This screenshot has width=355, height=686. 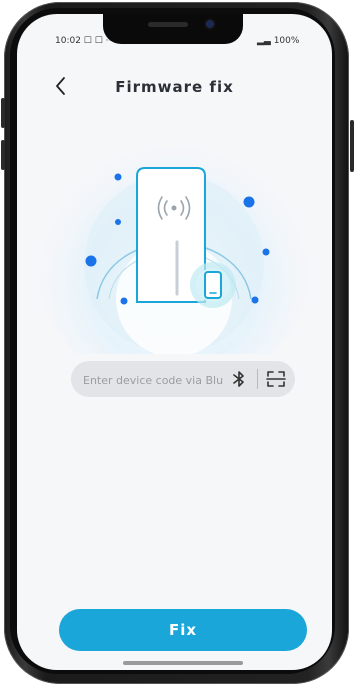 I want to click on smartphone-icon, so click(x=213, y=285).